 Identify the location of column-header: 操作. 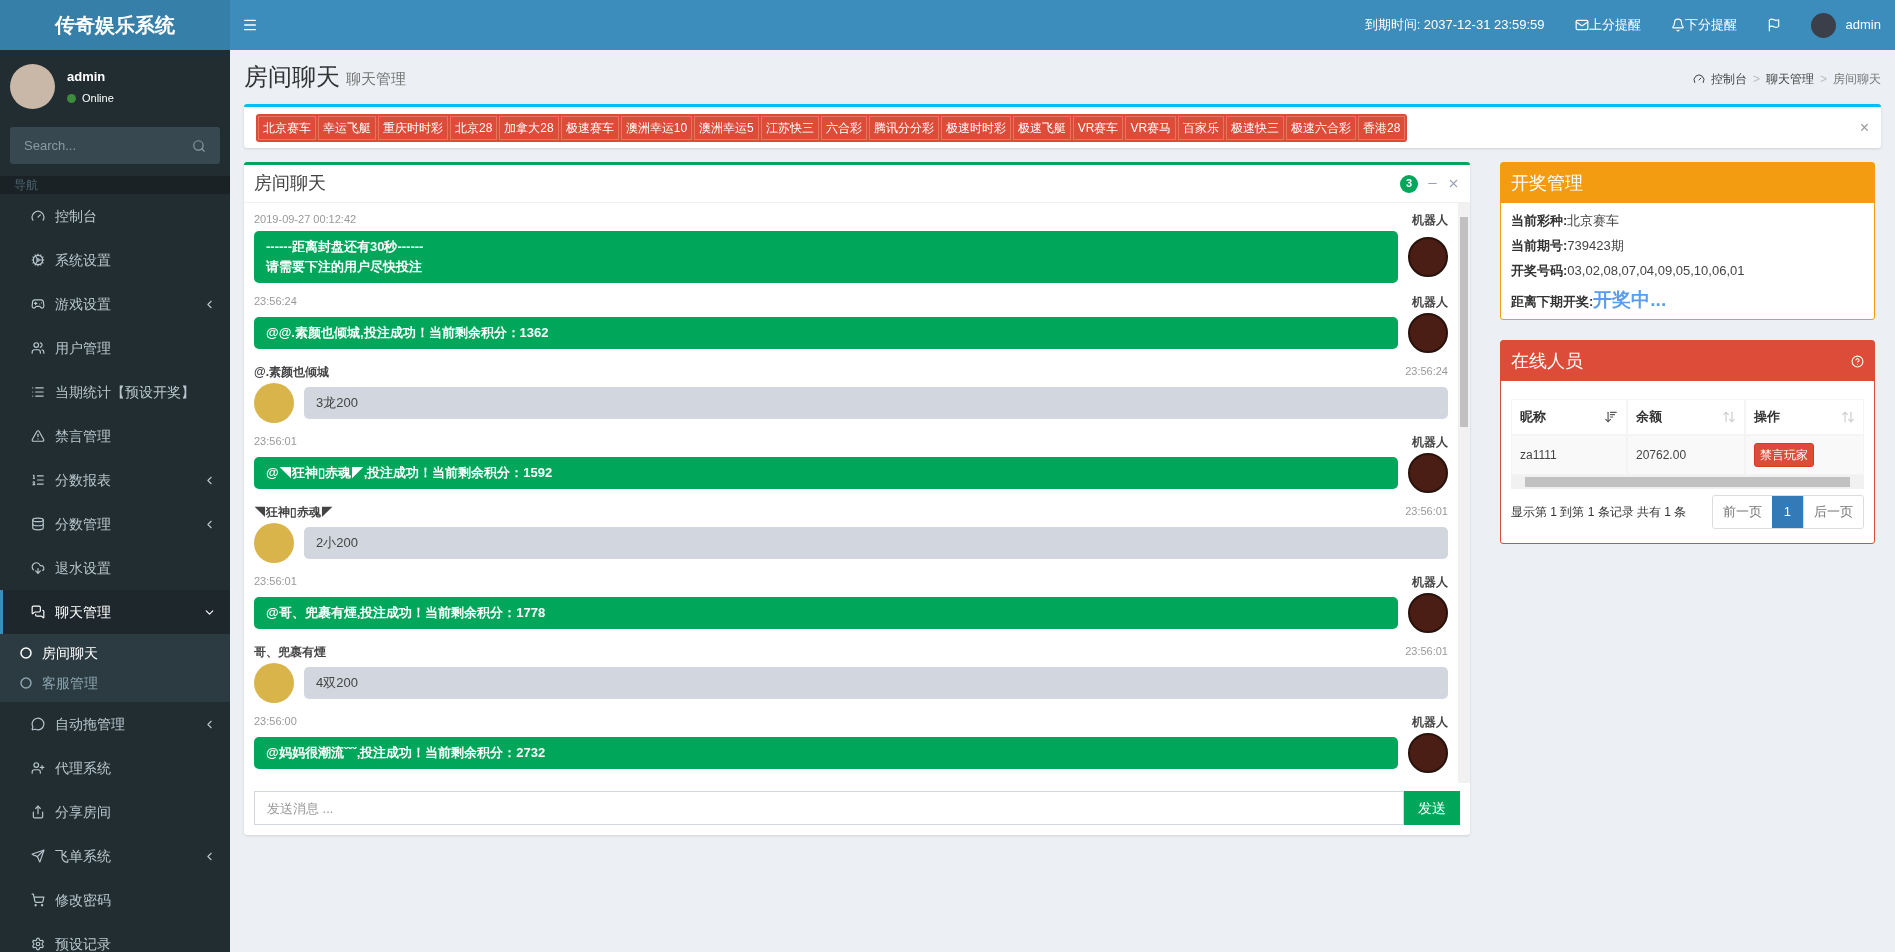
(1804, 417).